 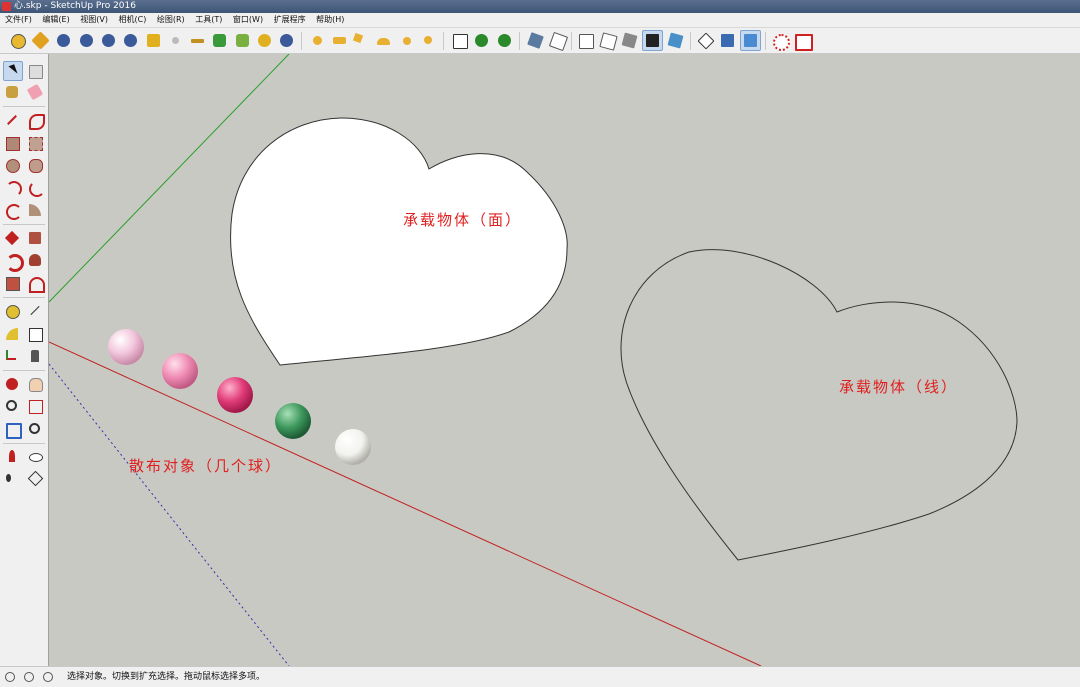 What do you see at coordinates (459, 40) in the screenshot?
I see `window-icon` at bounding box center [459, 40].